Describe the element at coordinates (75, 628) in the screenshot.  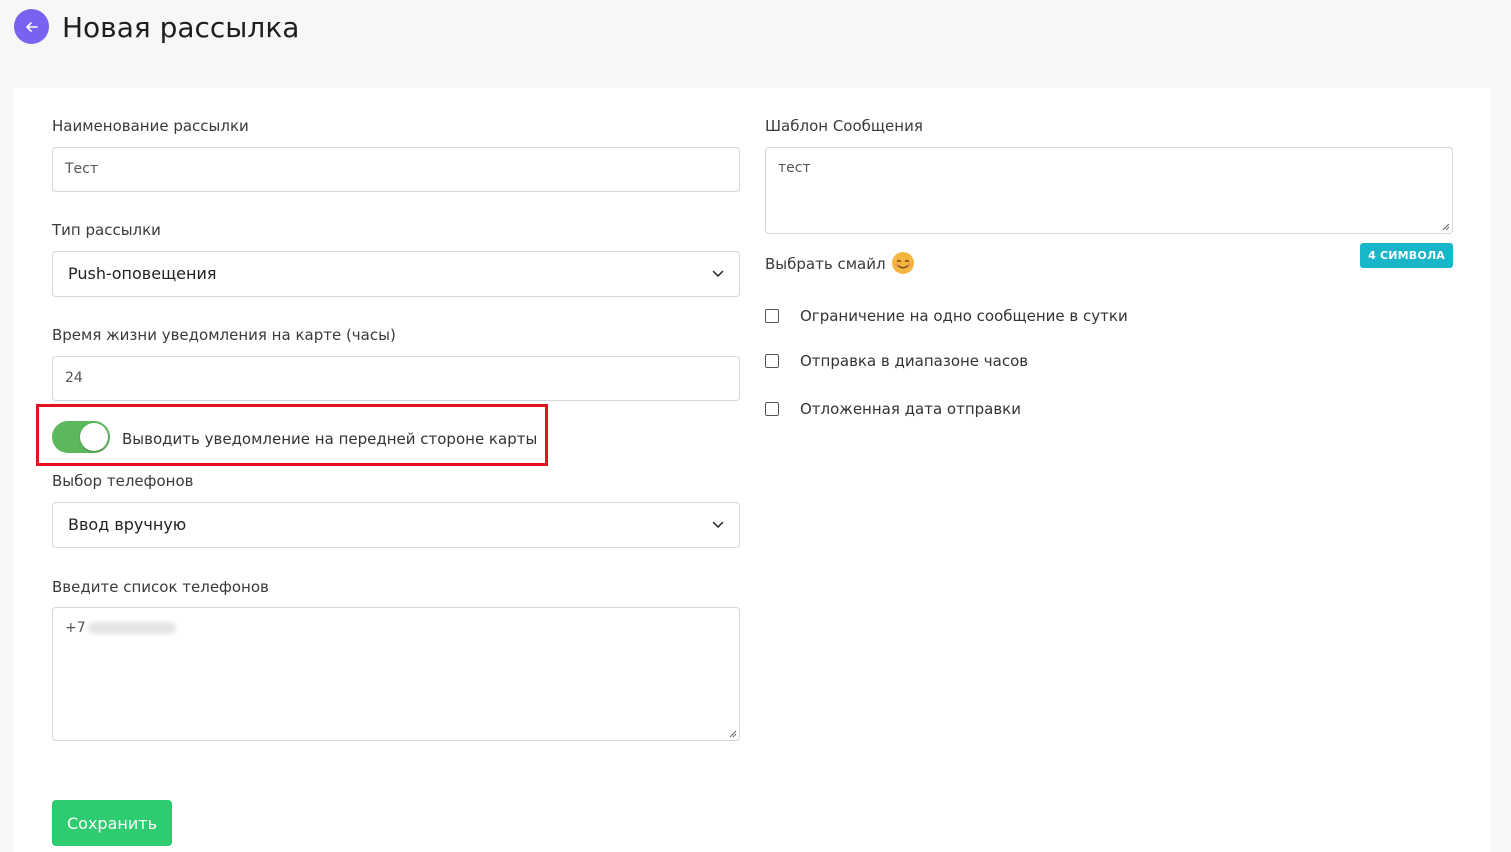
I see `phones-list-prefix: +7` at that location.